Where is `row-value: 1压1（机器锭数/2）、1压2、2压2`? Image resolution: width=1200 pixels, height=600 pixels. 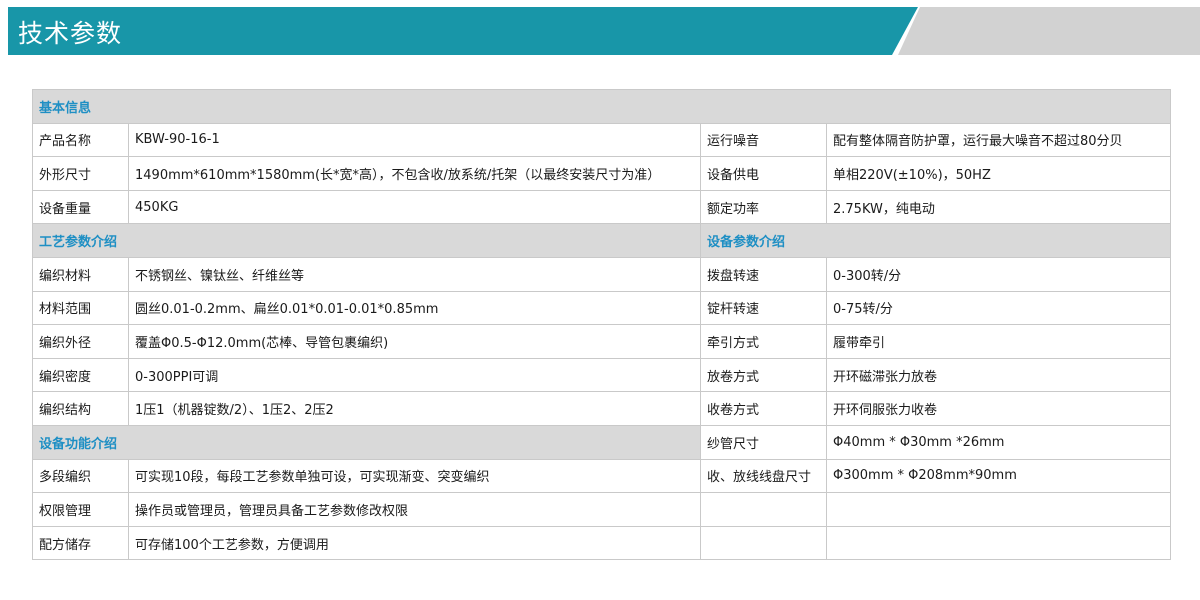 row-value: 1压1（机器锭数/2）、1压2、2压2 is located at coordinates (414, 408).